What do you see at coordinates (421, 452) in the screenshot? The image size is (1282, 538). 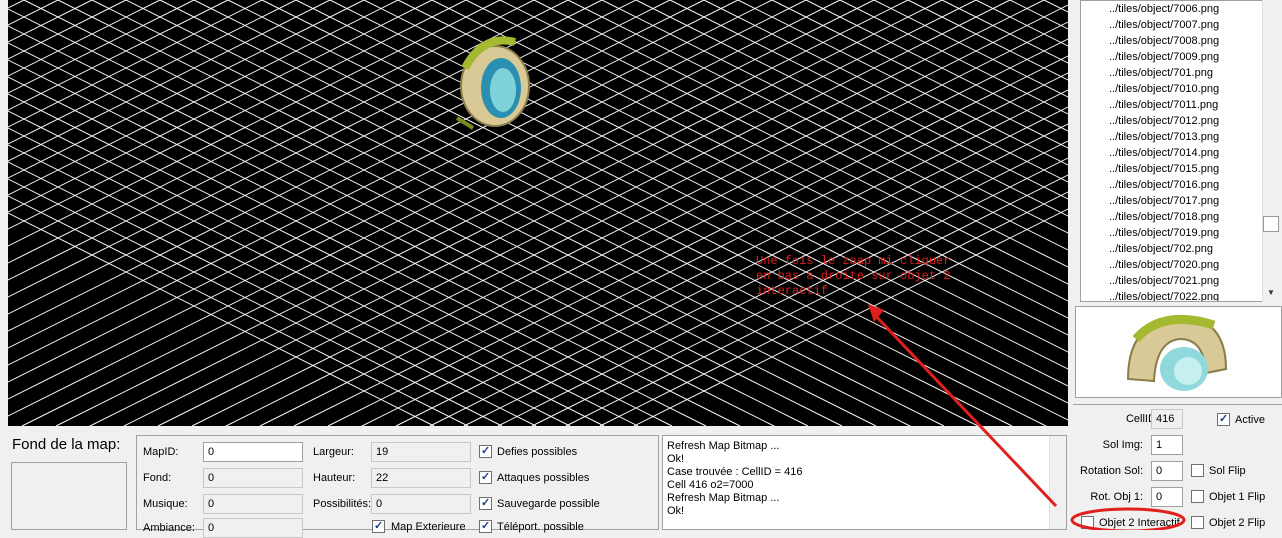 I see `largeur-field: 19` at bounding box center [421, 452].